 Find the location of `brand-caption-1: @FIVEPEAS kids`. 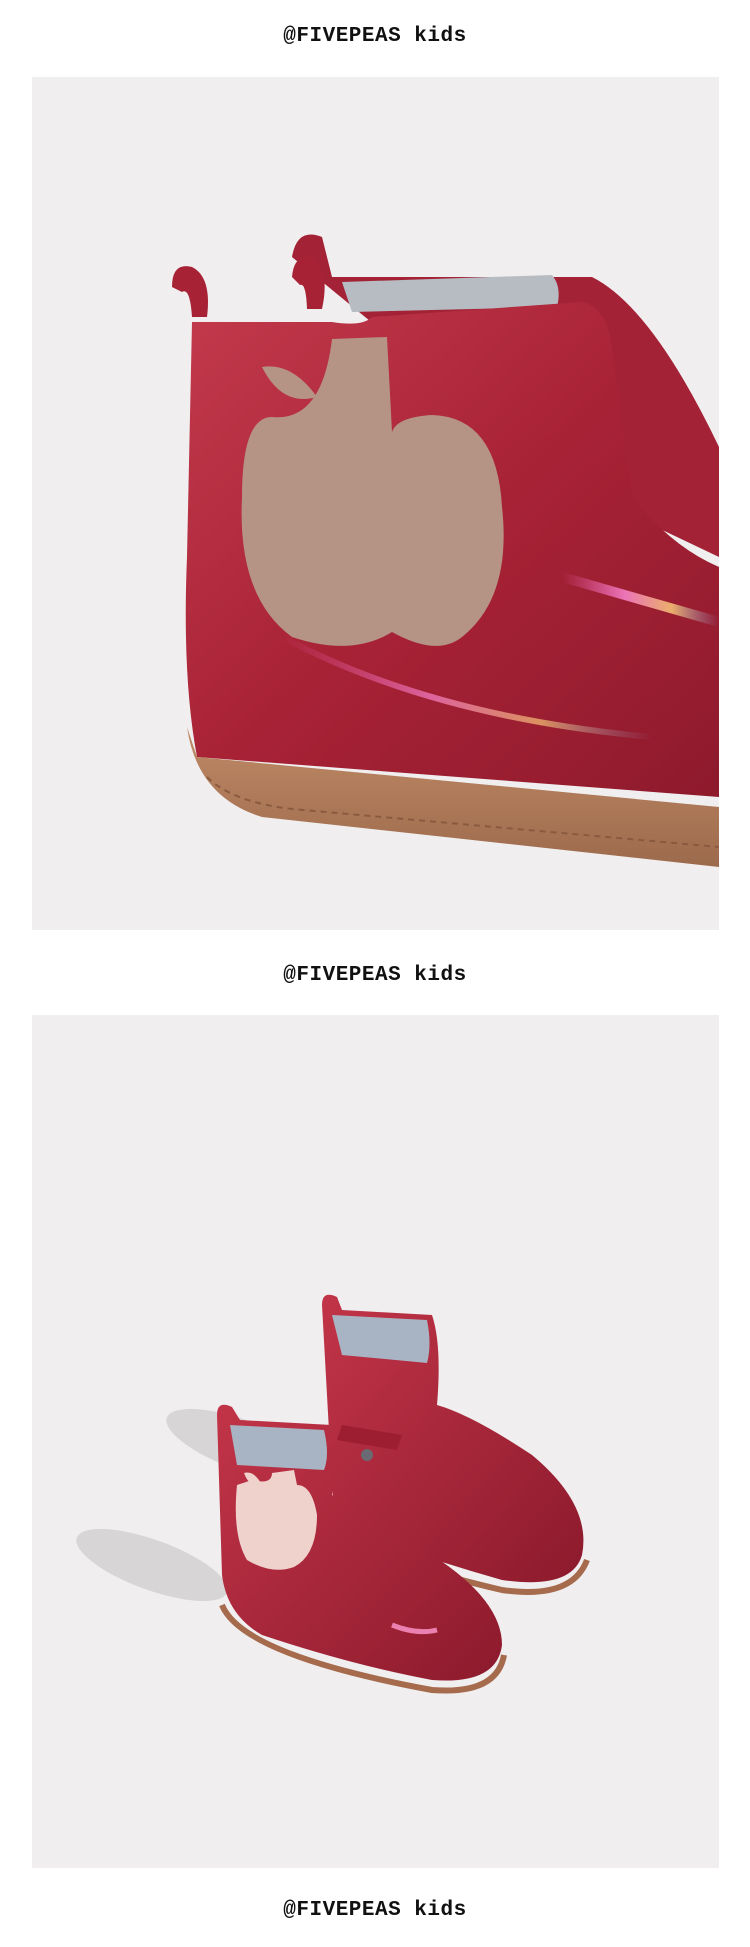

brand-caption-1: @FIVEPEAS kids is located at coordinates (375, 36).